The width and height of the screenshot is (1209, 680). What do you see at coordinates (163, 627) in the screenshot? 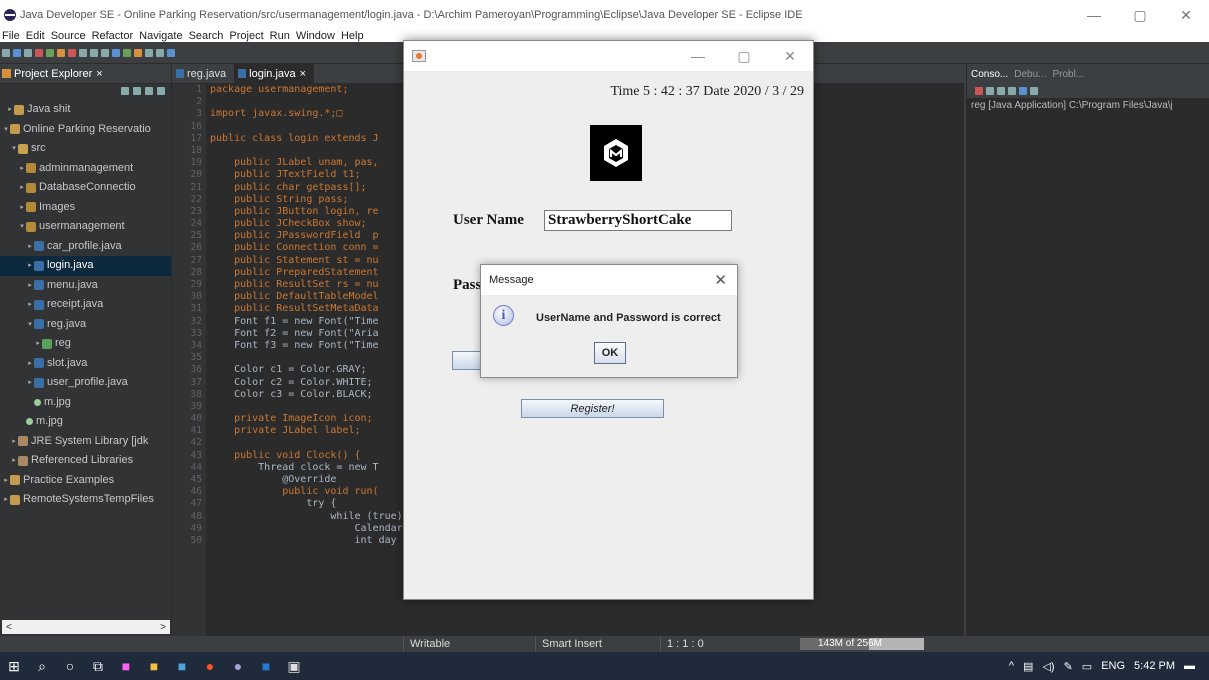
I see `scroll-right-icon: >` at bounding box center [163, 627].